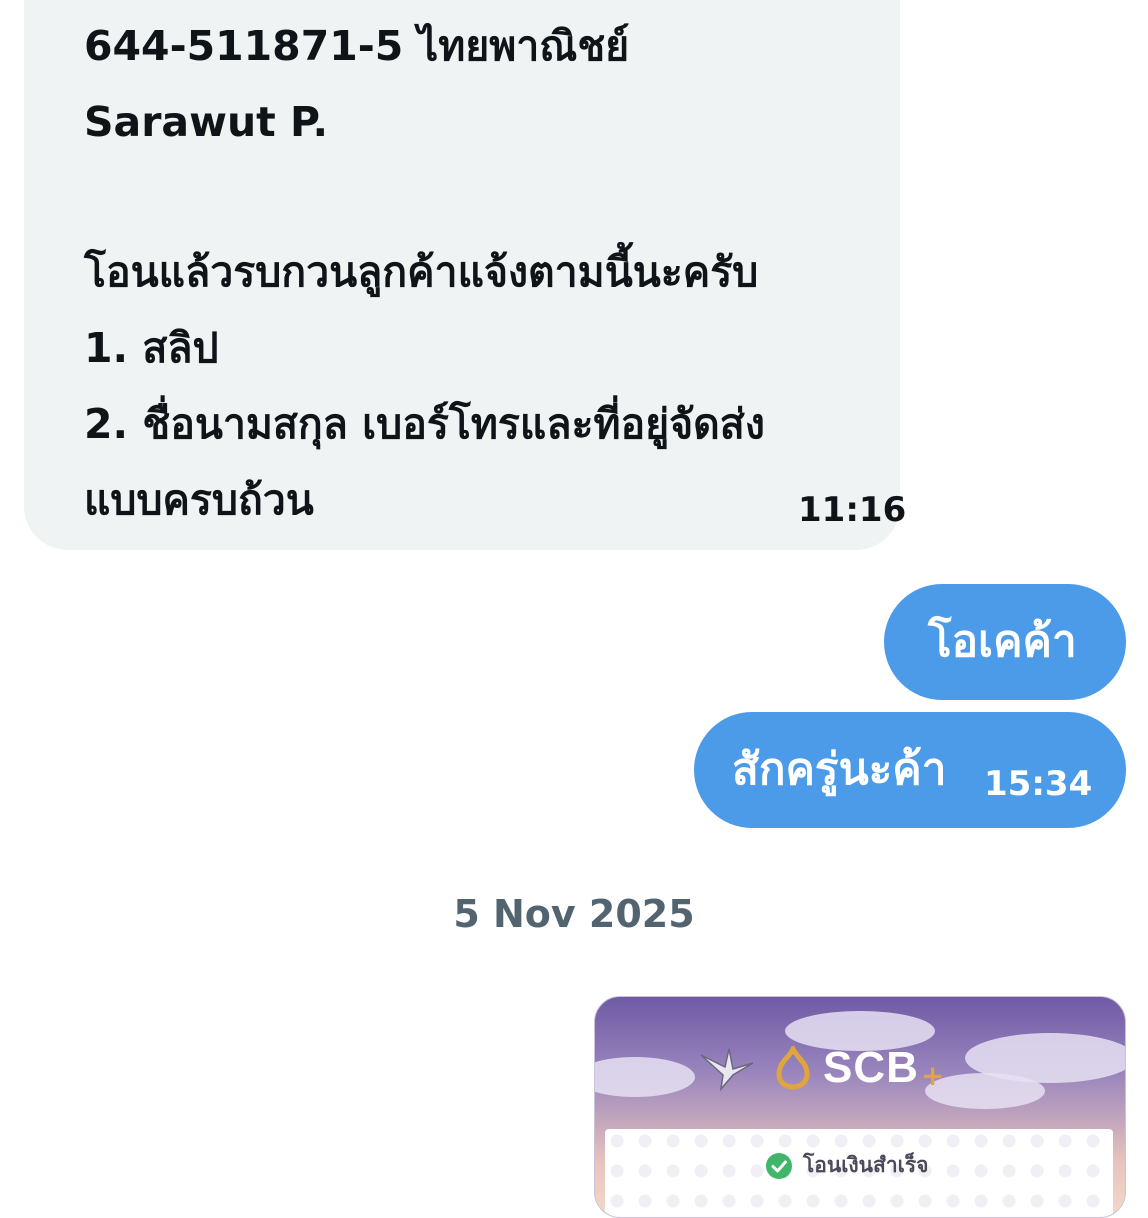 The width and height of the screenshot is (1148, 1218). What do you see at coordinates (871, 1067) in the screenshot?
I see `scb-brand-text: SCB` at bounding box center [871, 1067].